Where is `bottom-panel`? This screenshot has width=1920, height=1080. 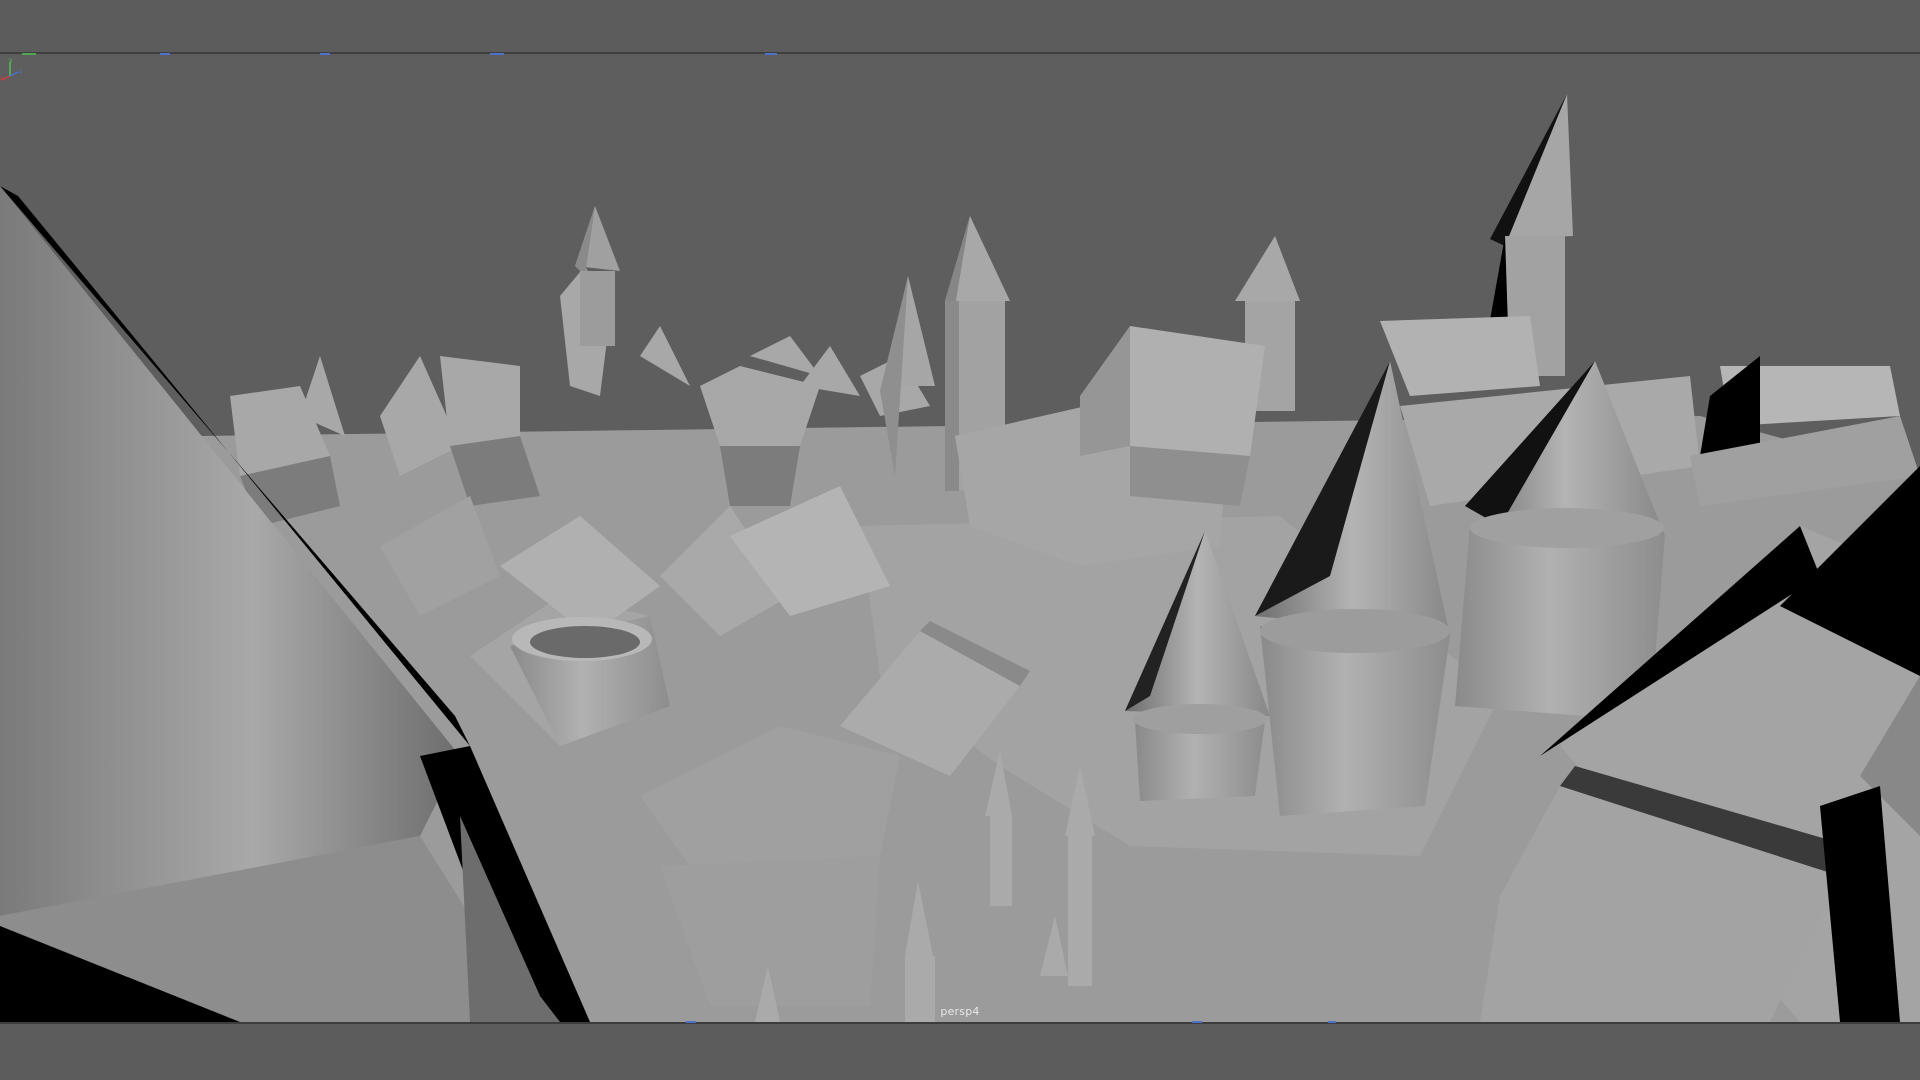 bottom-panel is located at coordinates (960, 1052).